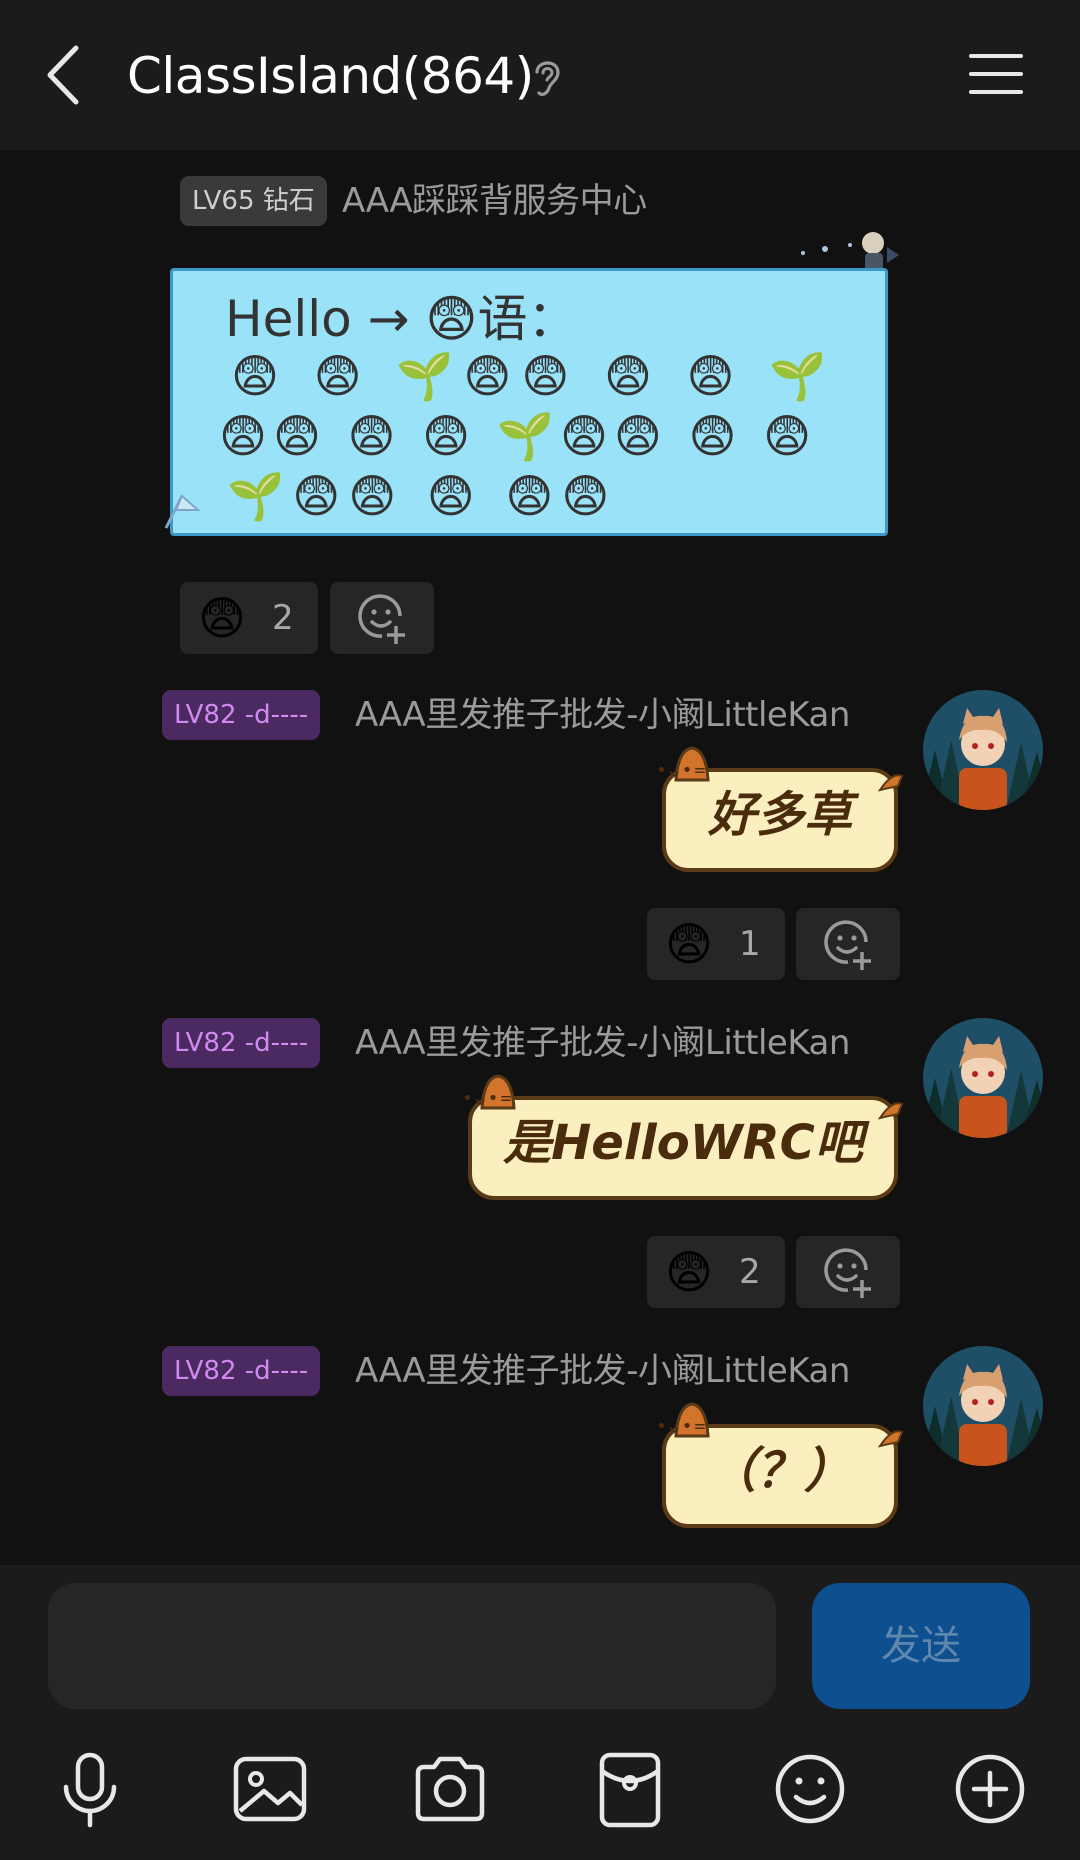 The width and height of the screenshot is (1080, 1860). I want to click on microphone-icon, so click(90, 1789).